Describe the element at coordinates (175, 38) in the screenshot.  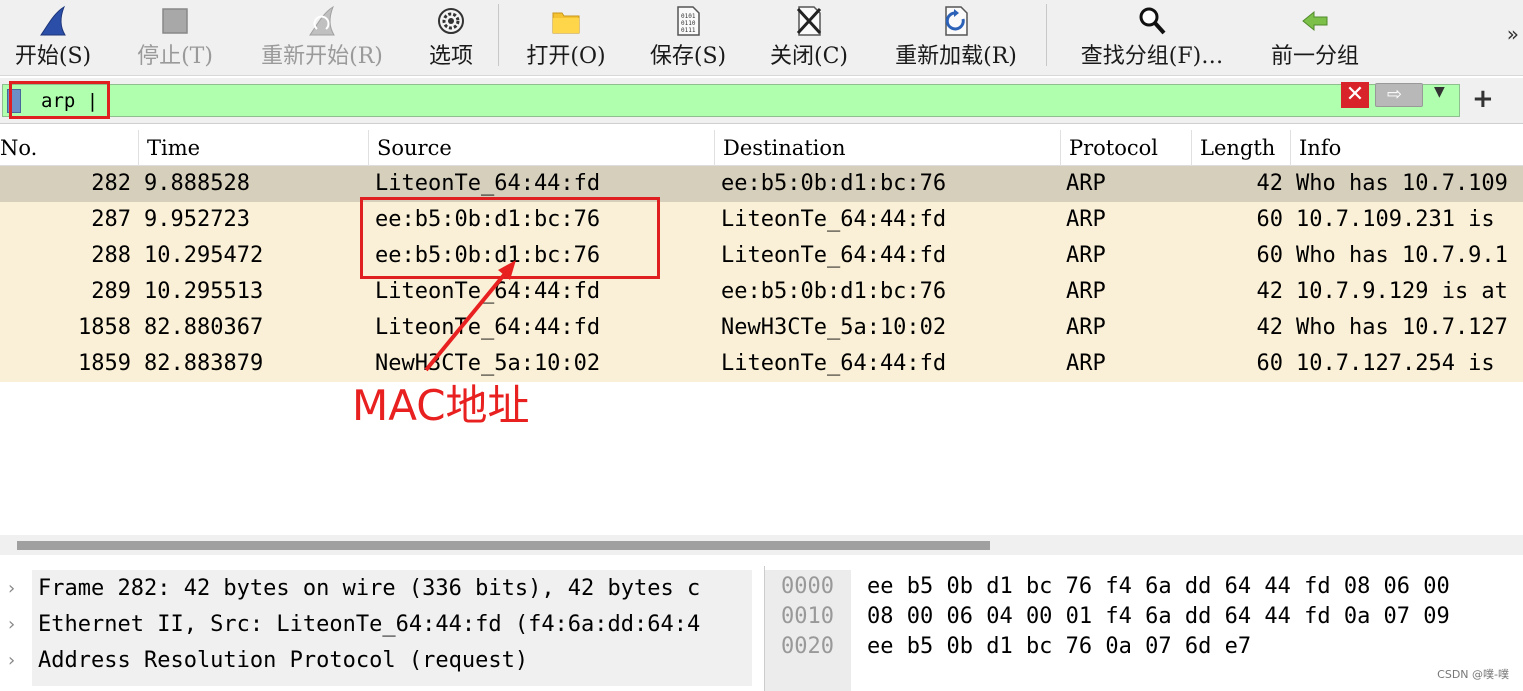
I see `stop-capture-button: 停止(T)` at that location.